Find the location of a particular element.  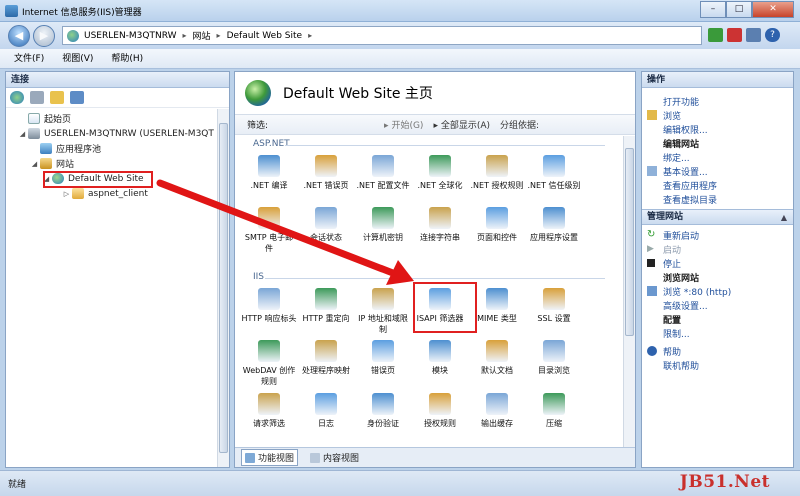

feature-tile: SSL 设置 is located at coordinates (554, 306).